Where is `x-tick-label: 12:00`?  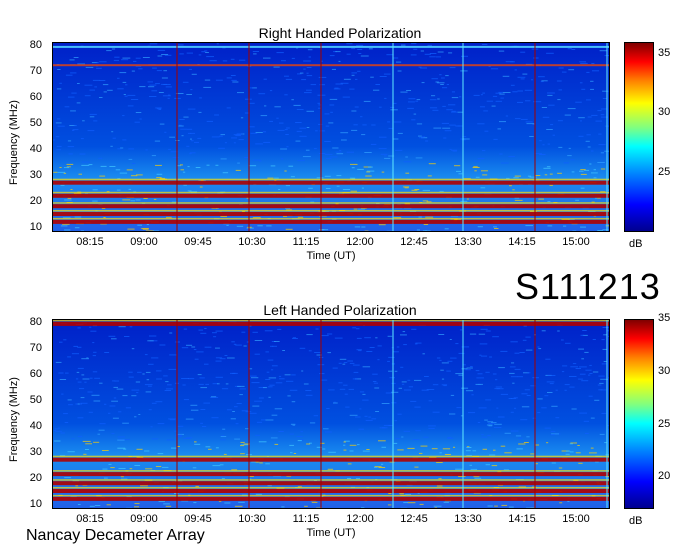
x-tick-label: 12:00 is located at coordinates (360, 242).